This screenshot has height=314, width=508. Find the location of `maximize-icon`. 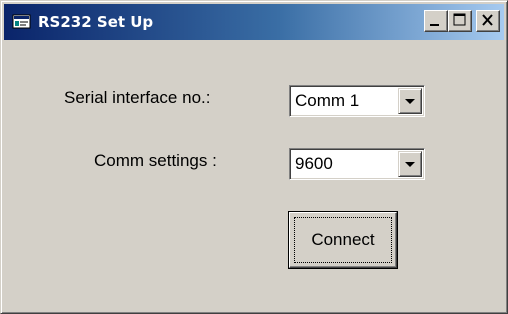

maximize-icon is located at coordinates (459, 19).